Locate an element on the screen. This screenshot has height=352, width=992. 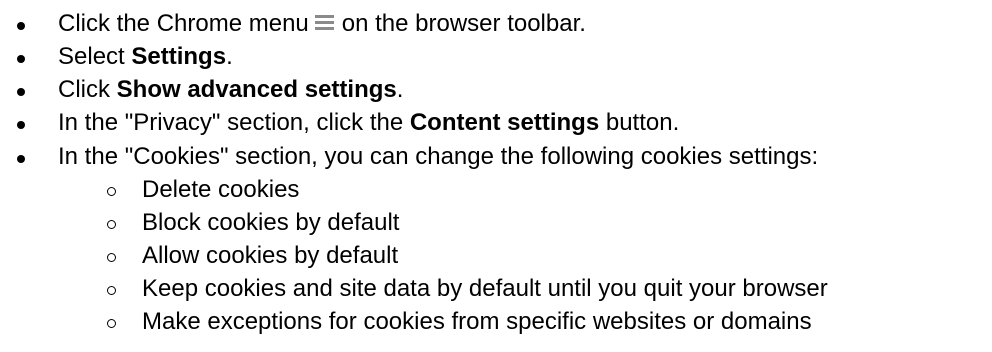
cookie-option-text: Block cookies by default is located at coordinates (271, 222).